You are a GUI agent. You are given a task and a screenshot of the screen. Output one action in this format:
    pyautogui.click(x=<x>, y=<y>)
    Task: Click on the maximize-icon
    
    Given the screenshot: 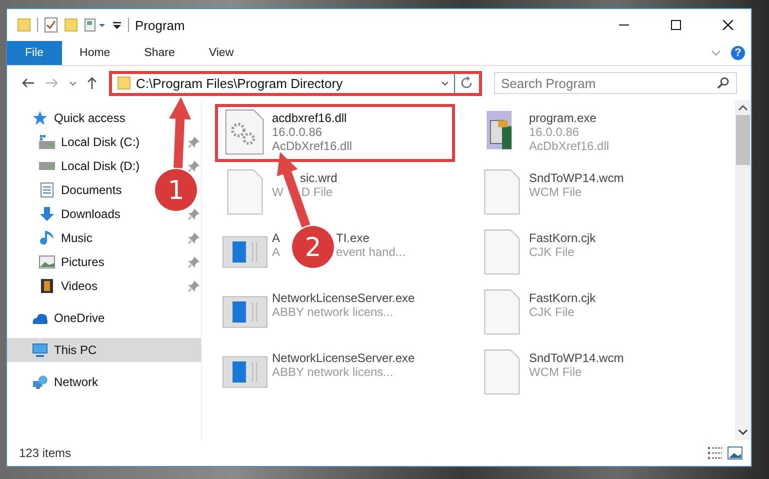 What is the action you would take?
    pyautogui.click(x=676, y=25)
    